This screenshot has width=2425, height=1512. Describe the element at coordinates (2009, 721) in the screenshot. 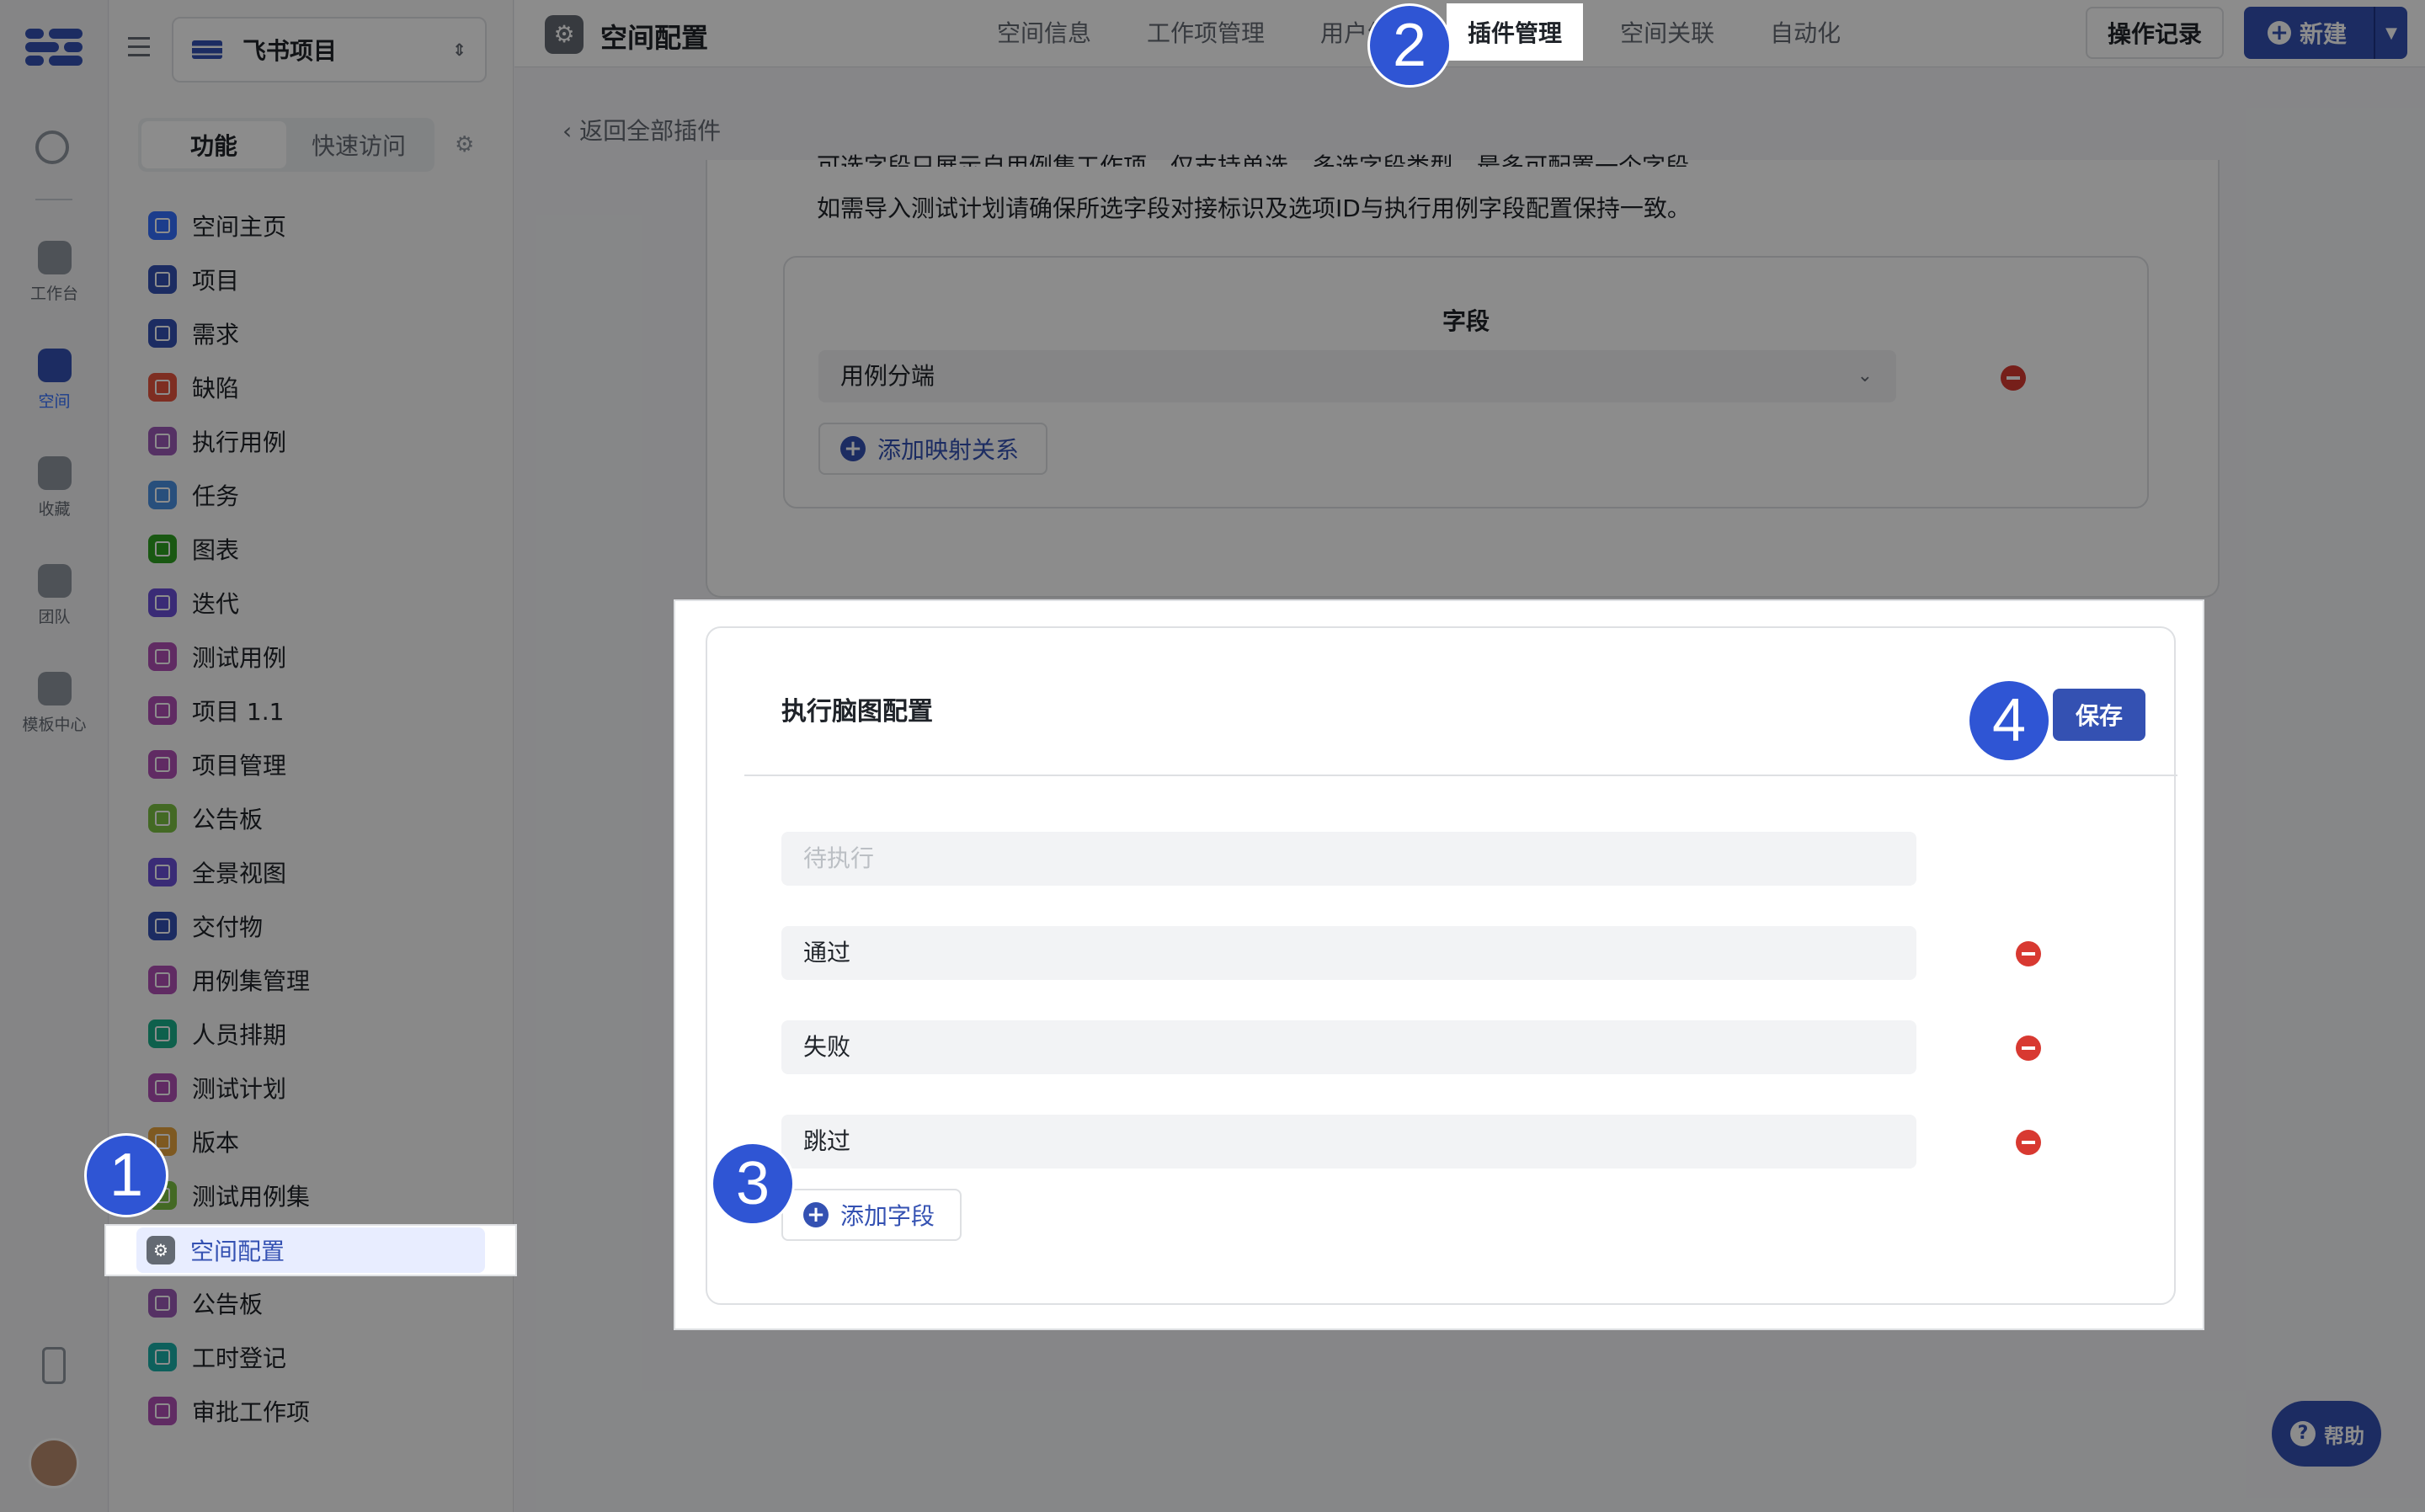

I see `callout-4: 4` at that location.